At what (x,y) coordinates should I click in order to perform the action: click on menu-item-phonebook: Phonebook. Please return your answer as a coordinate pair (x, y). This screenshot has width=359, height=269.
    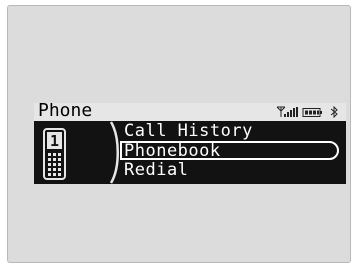
    Looking at the image, I should click on (172, 151).